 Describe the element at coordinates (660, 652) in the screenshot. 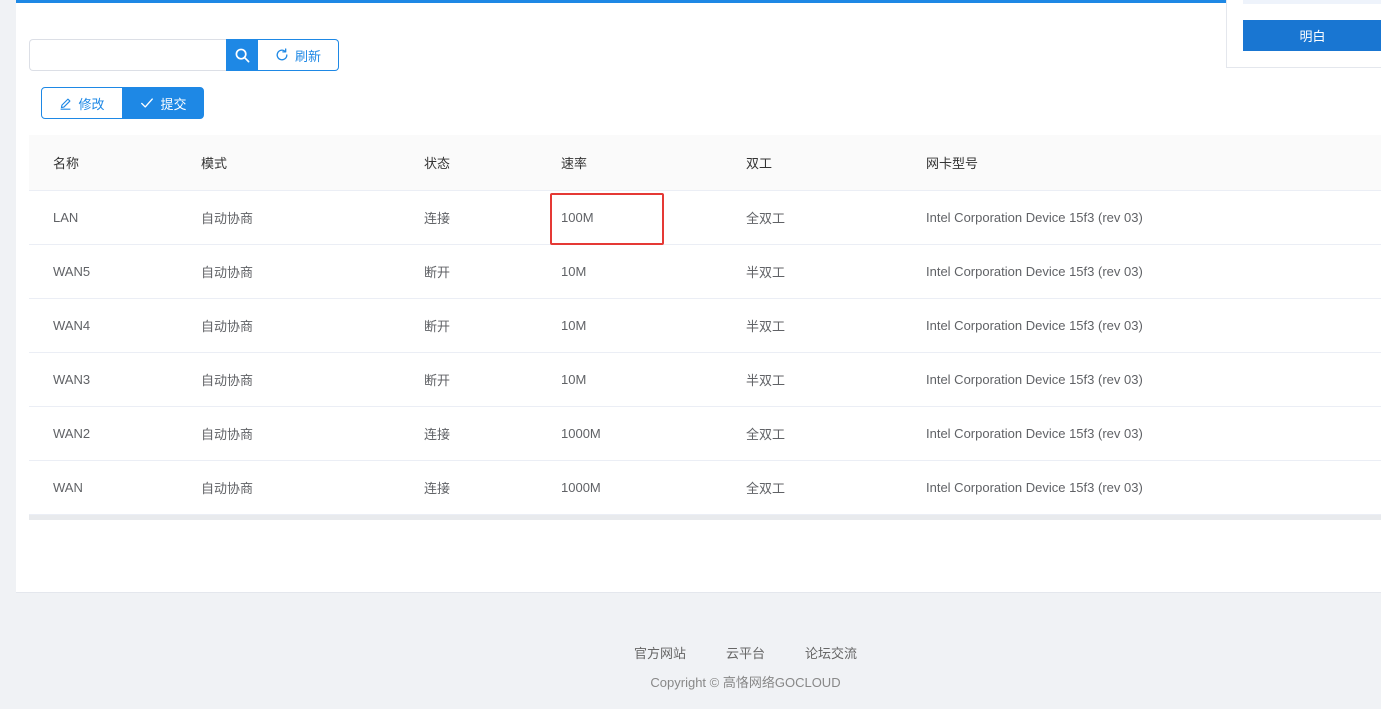

I see `footer-link-official-site: 官方网站` at that location.